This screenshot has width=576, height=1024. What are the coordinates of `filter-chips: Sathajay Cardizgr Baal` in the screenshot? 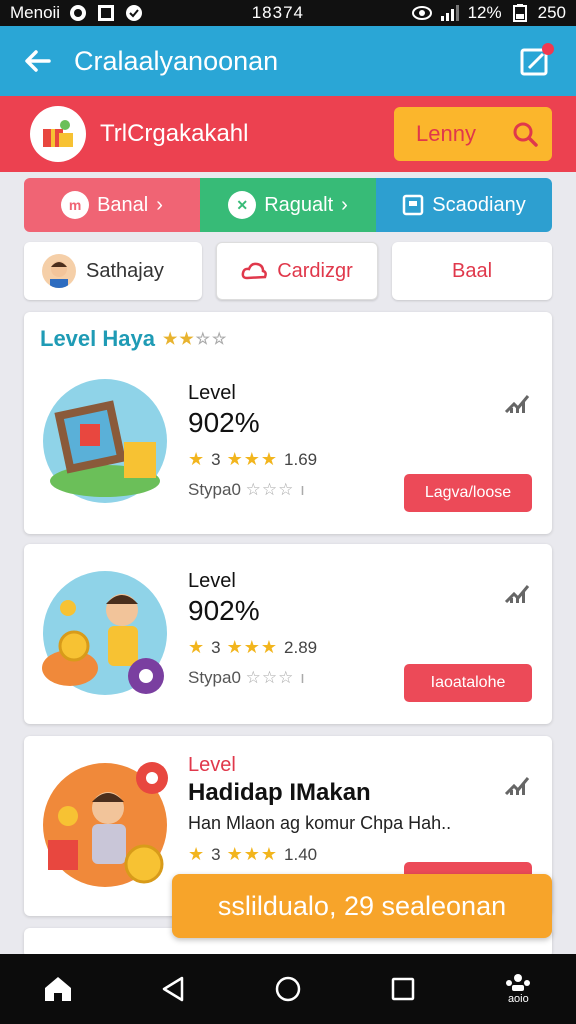 It's located at (288, 271).